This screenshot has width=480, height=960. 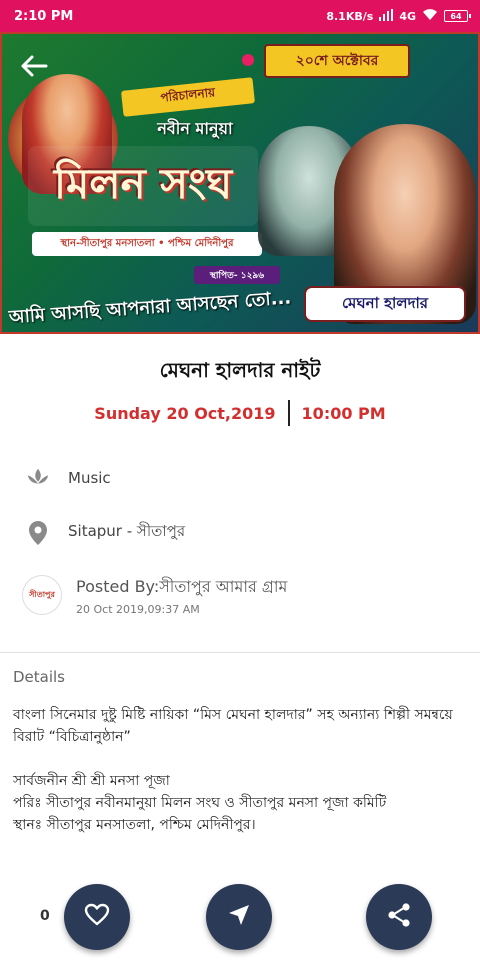 I want to click on category-row: Music, so click(x=68, y=478).